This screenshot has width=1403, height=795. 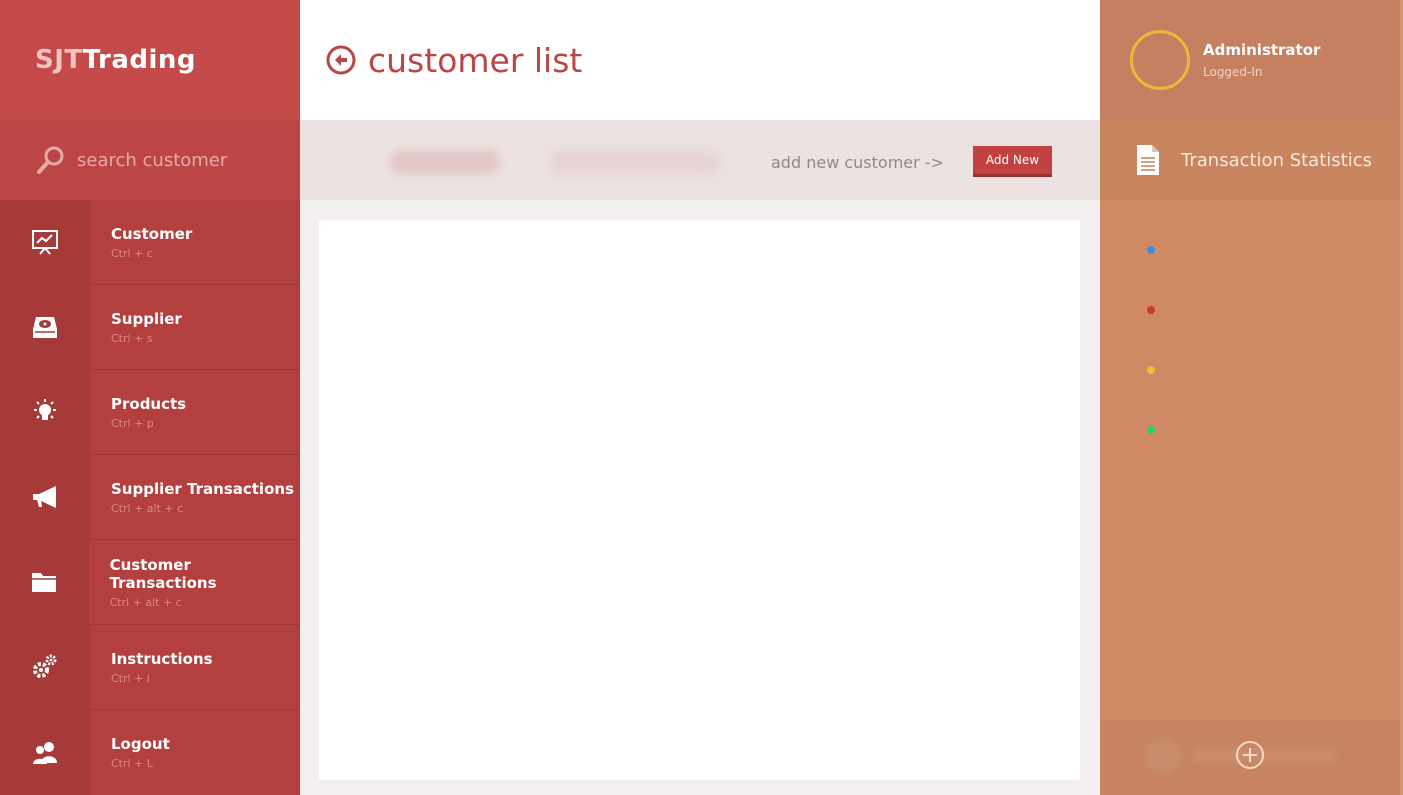 What do you see at coordinates (152, 233) in the screenshot?
I see `sidebar-item-label: Customer` at bounding box center [152, 233].